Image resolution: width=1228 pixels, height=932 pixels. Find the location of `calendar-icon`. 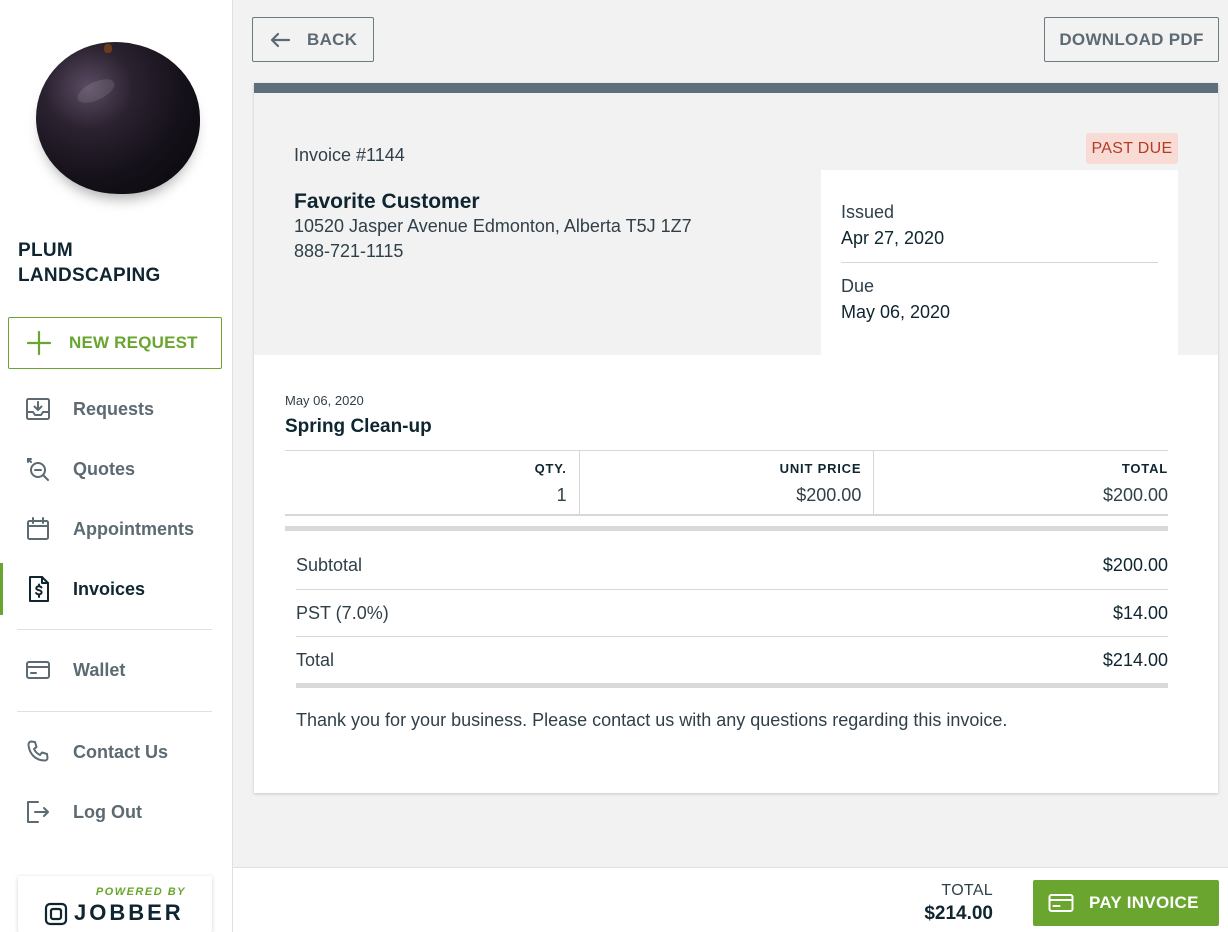

calendar-icon is located at coordinates (36, 529).